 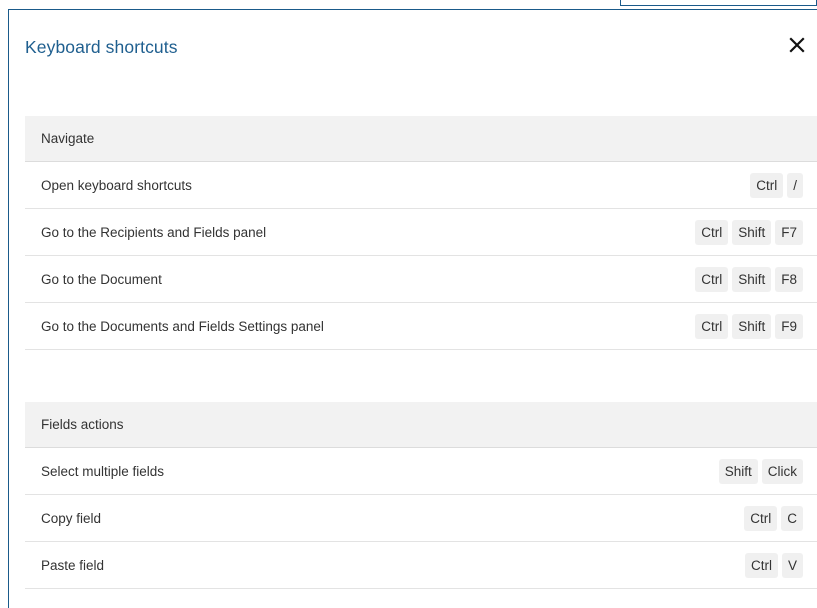 I want to click on shortcut-keys: Ctrl Shift F7, so click(x=749, y=232).